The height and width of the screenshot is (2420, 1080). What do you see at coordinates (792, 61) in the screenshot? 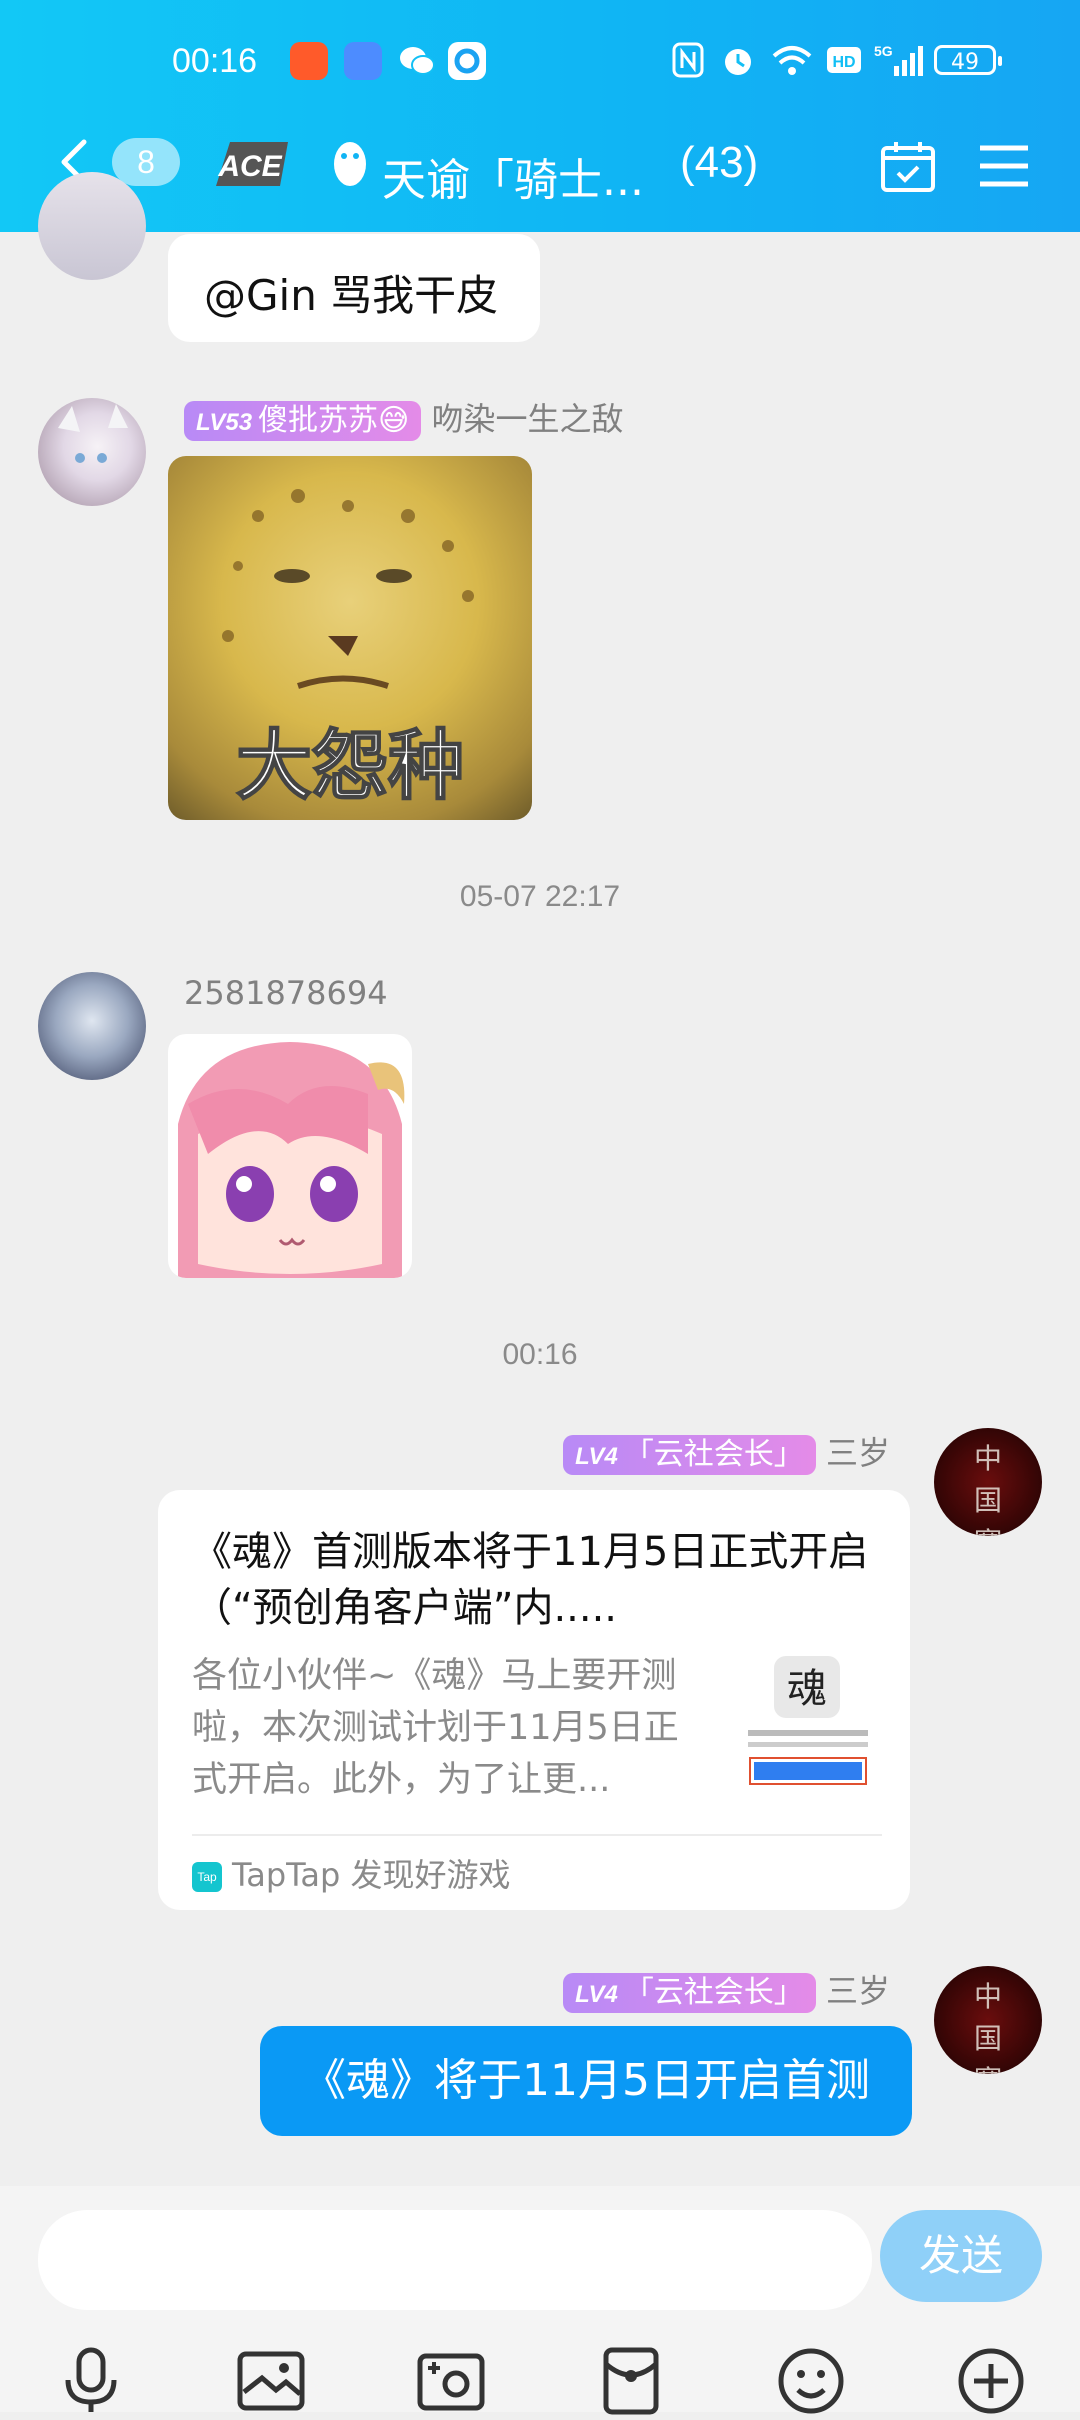
I see `wifi-icon` at bounding box center [792, 61].